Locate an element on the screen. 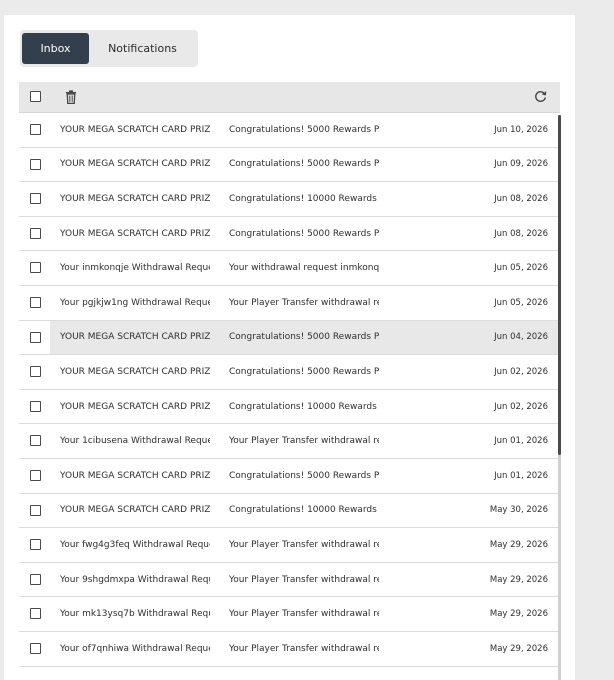  message-subject: Your of7qnhiwa Withdrawal Request is located at coordinates (135, 648).